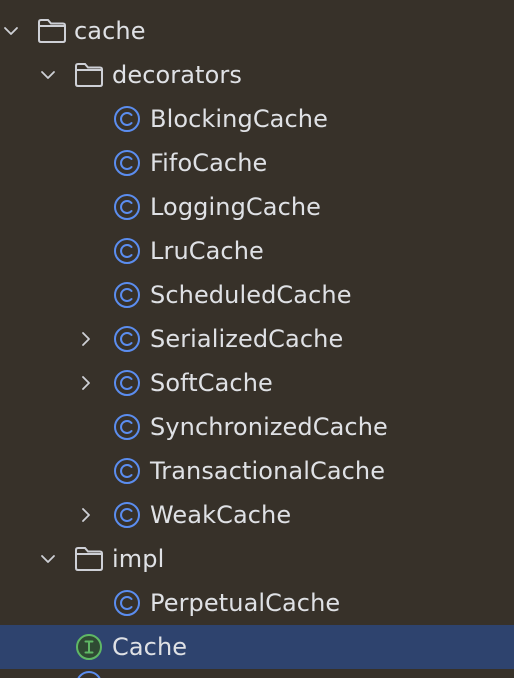 This screenshot has width=514, height=678. Describe the element at coordinates (221, 515) in the screenshot. I see `tree-row-label: WeakCache` at that location.